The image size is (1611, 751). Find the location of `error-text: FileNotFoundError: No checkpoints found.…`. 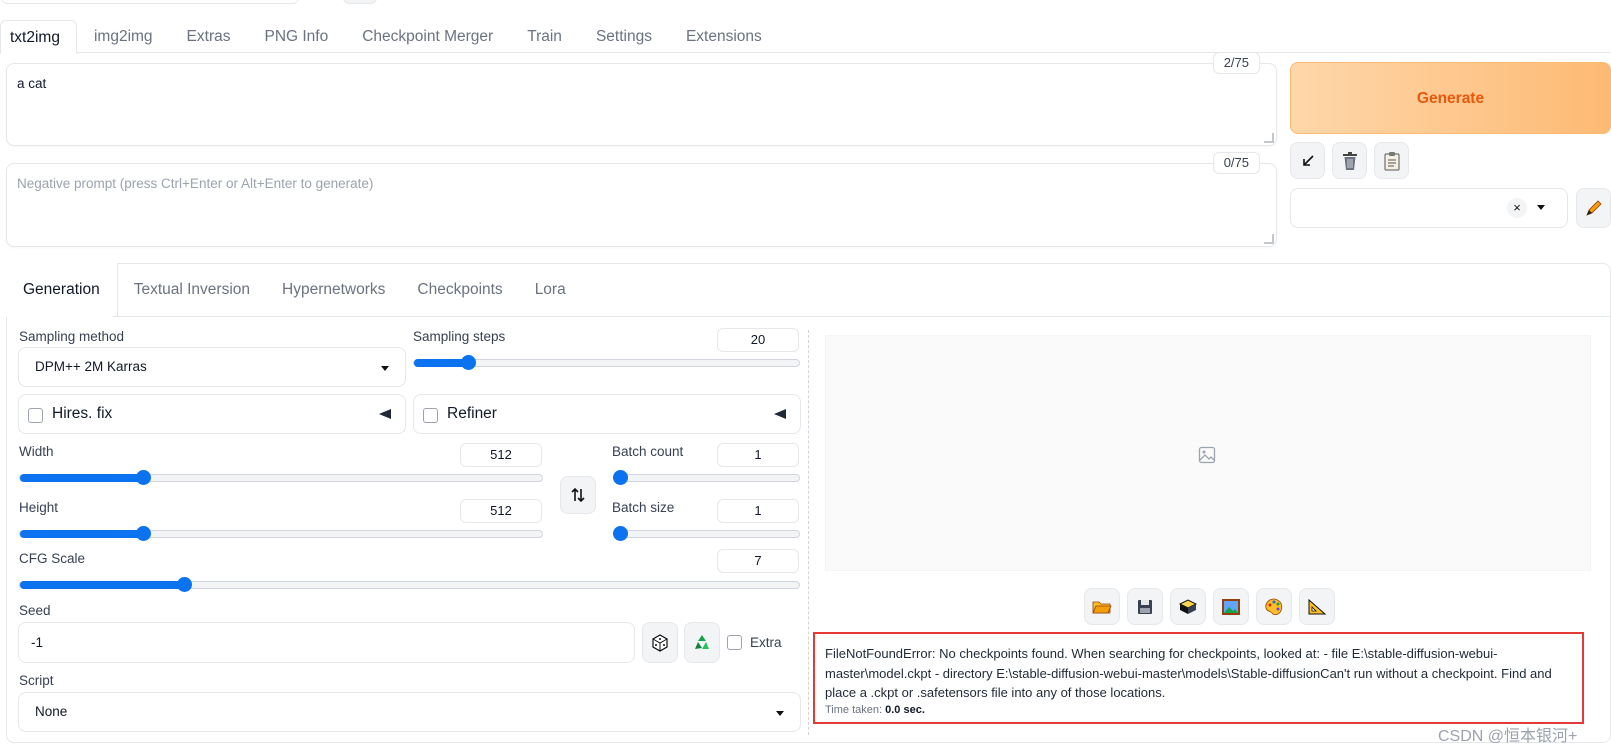

error-text: FileNotFoundError: No checkpoints found.… is located at coordinates (1188, 673).